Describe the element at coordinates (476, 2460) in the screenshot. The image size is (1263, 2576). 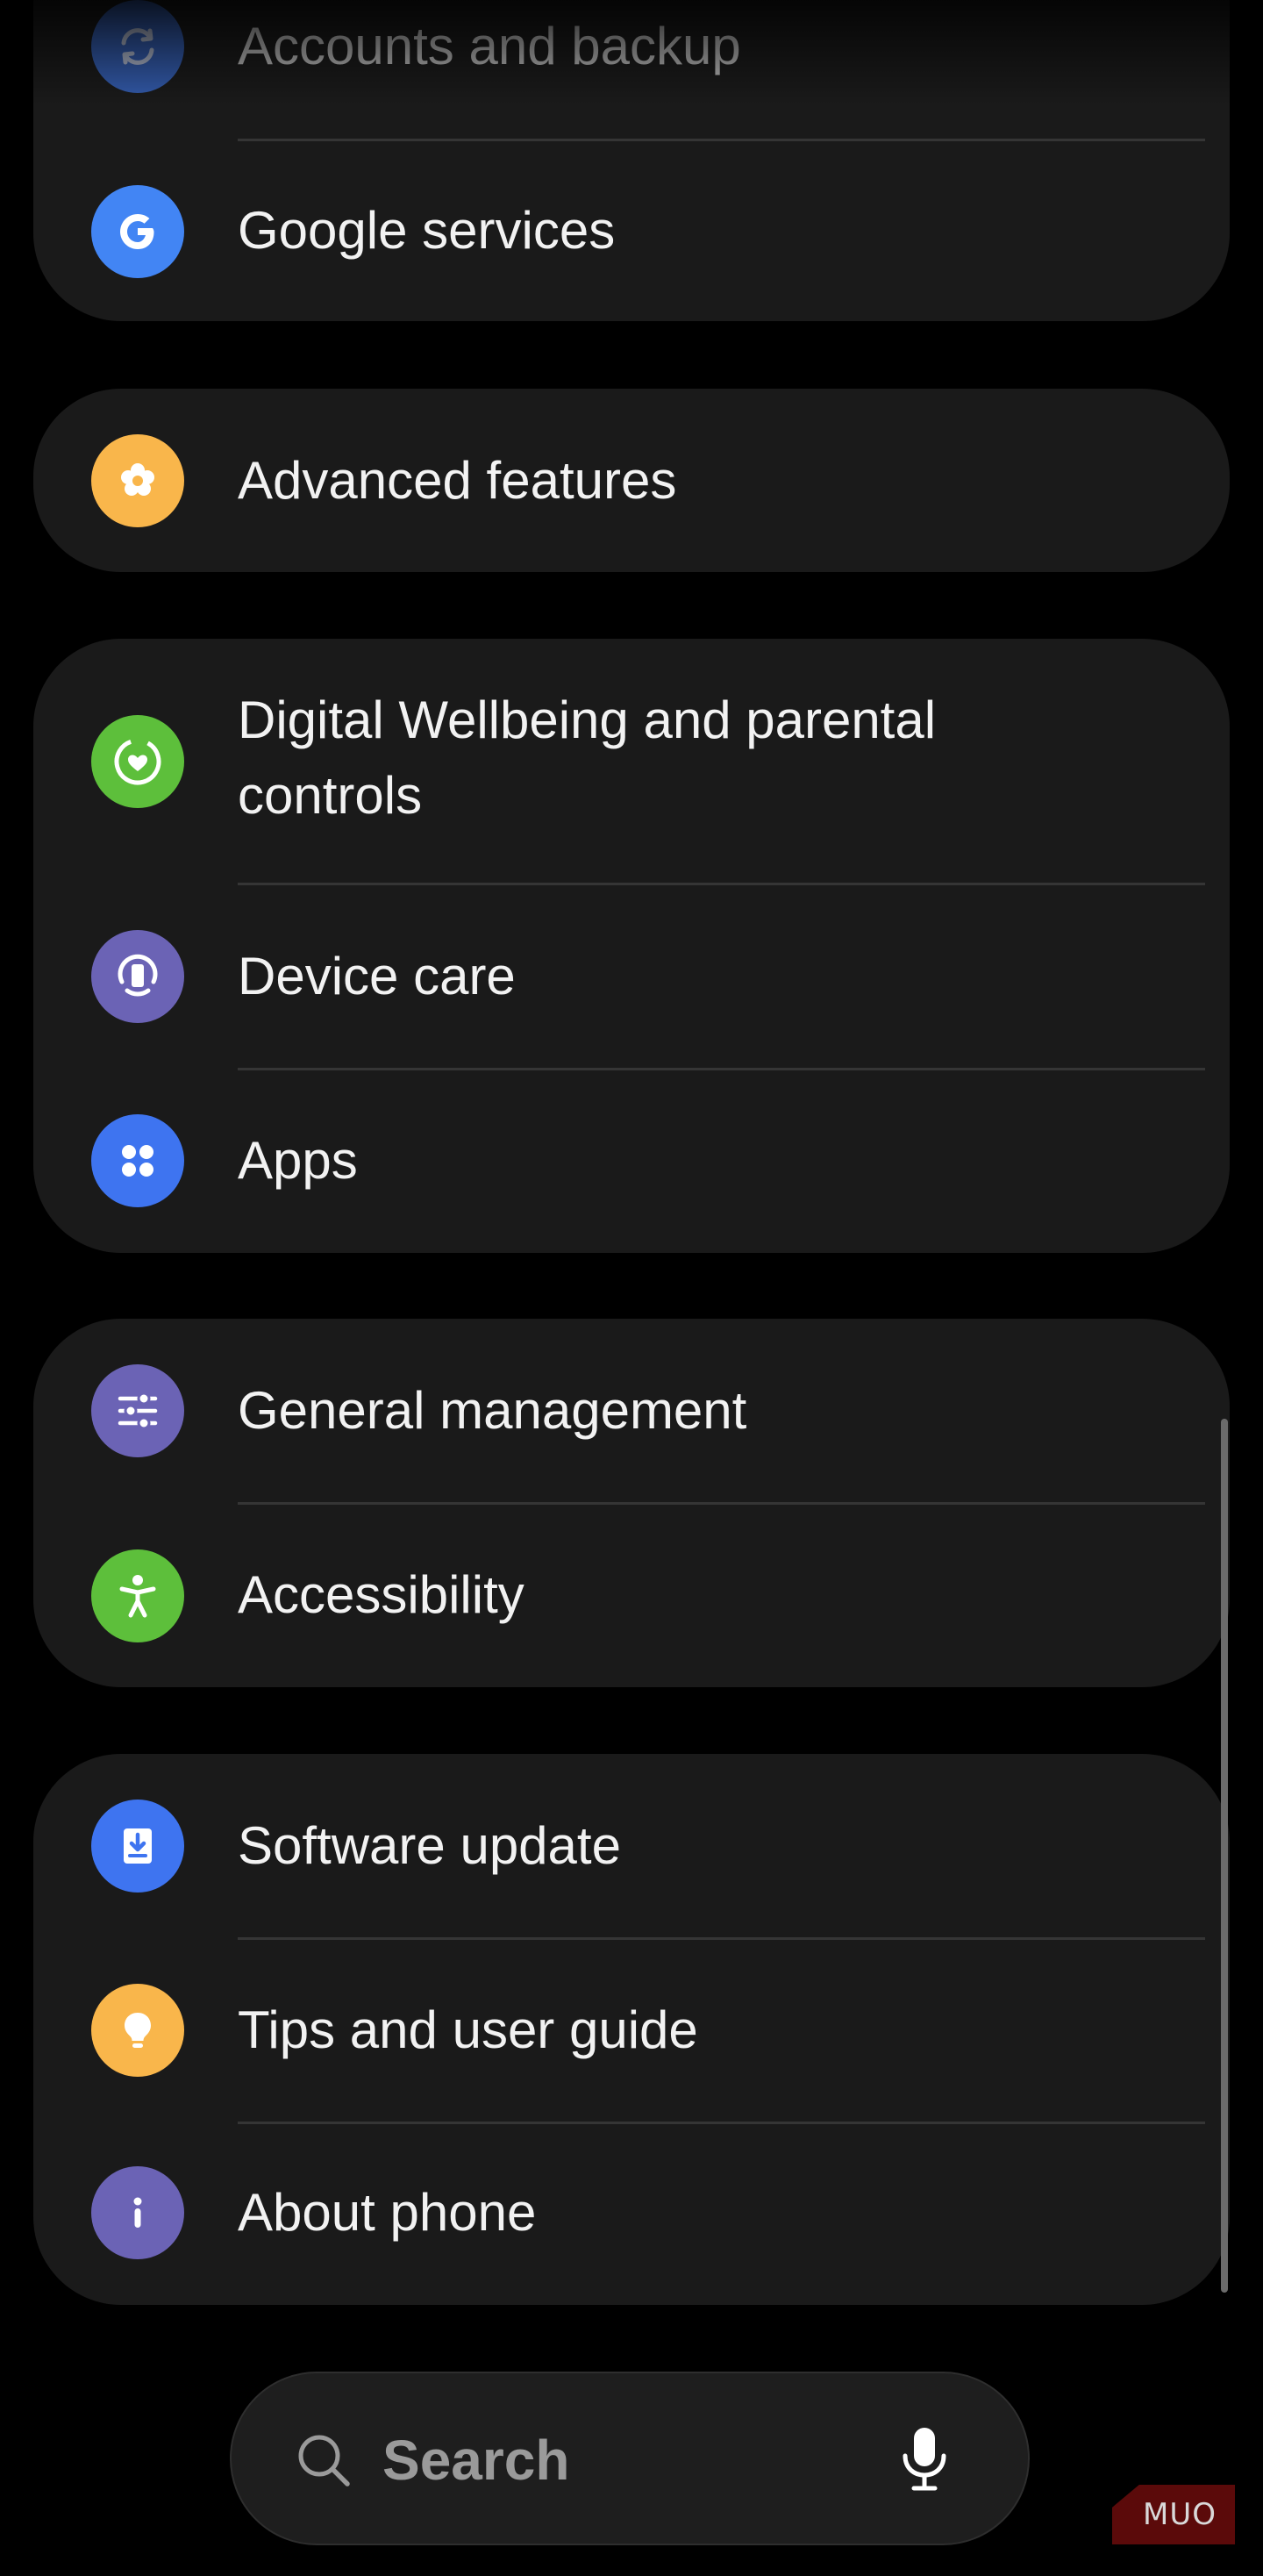
I see `search-placeholder: Search` at that location.